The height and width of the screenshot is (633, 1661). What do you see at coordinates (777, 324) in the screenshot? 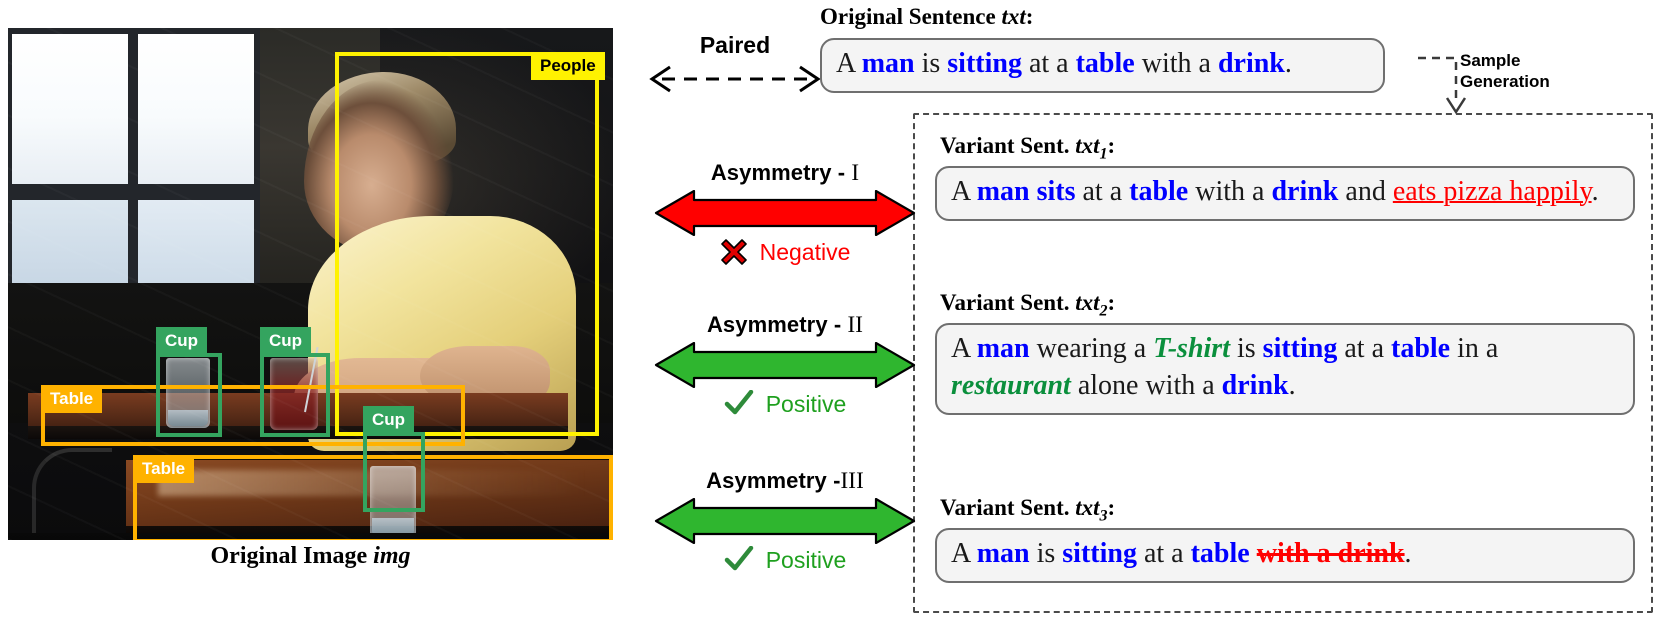
I see `asymmetry-2-title-prefix: Asymmetry -` at bounding box center [777, 324].